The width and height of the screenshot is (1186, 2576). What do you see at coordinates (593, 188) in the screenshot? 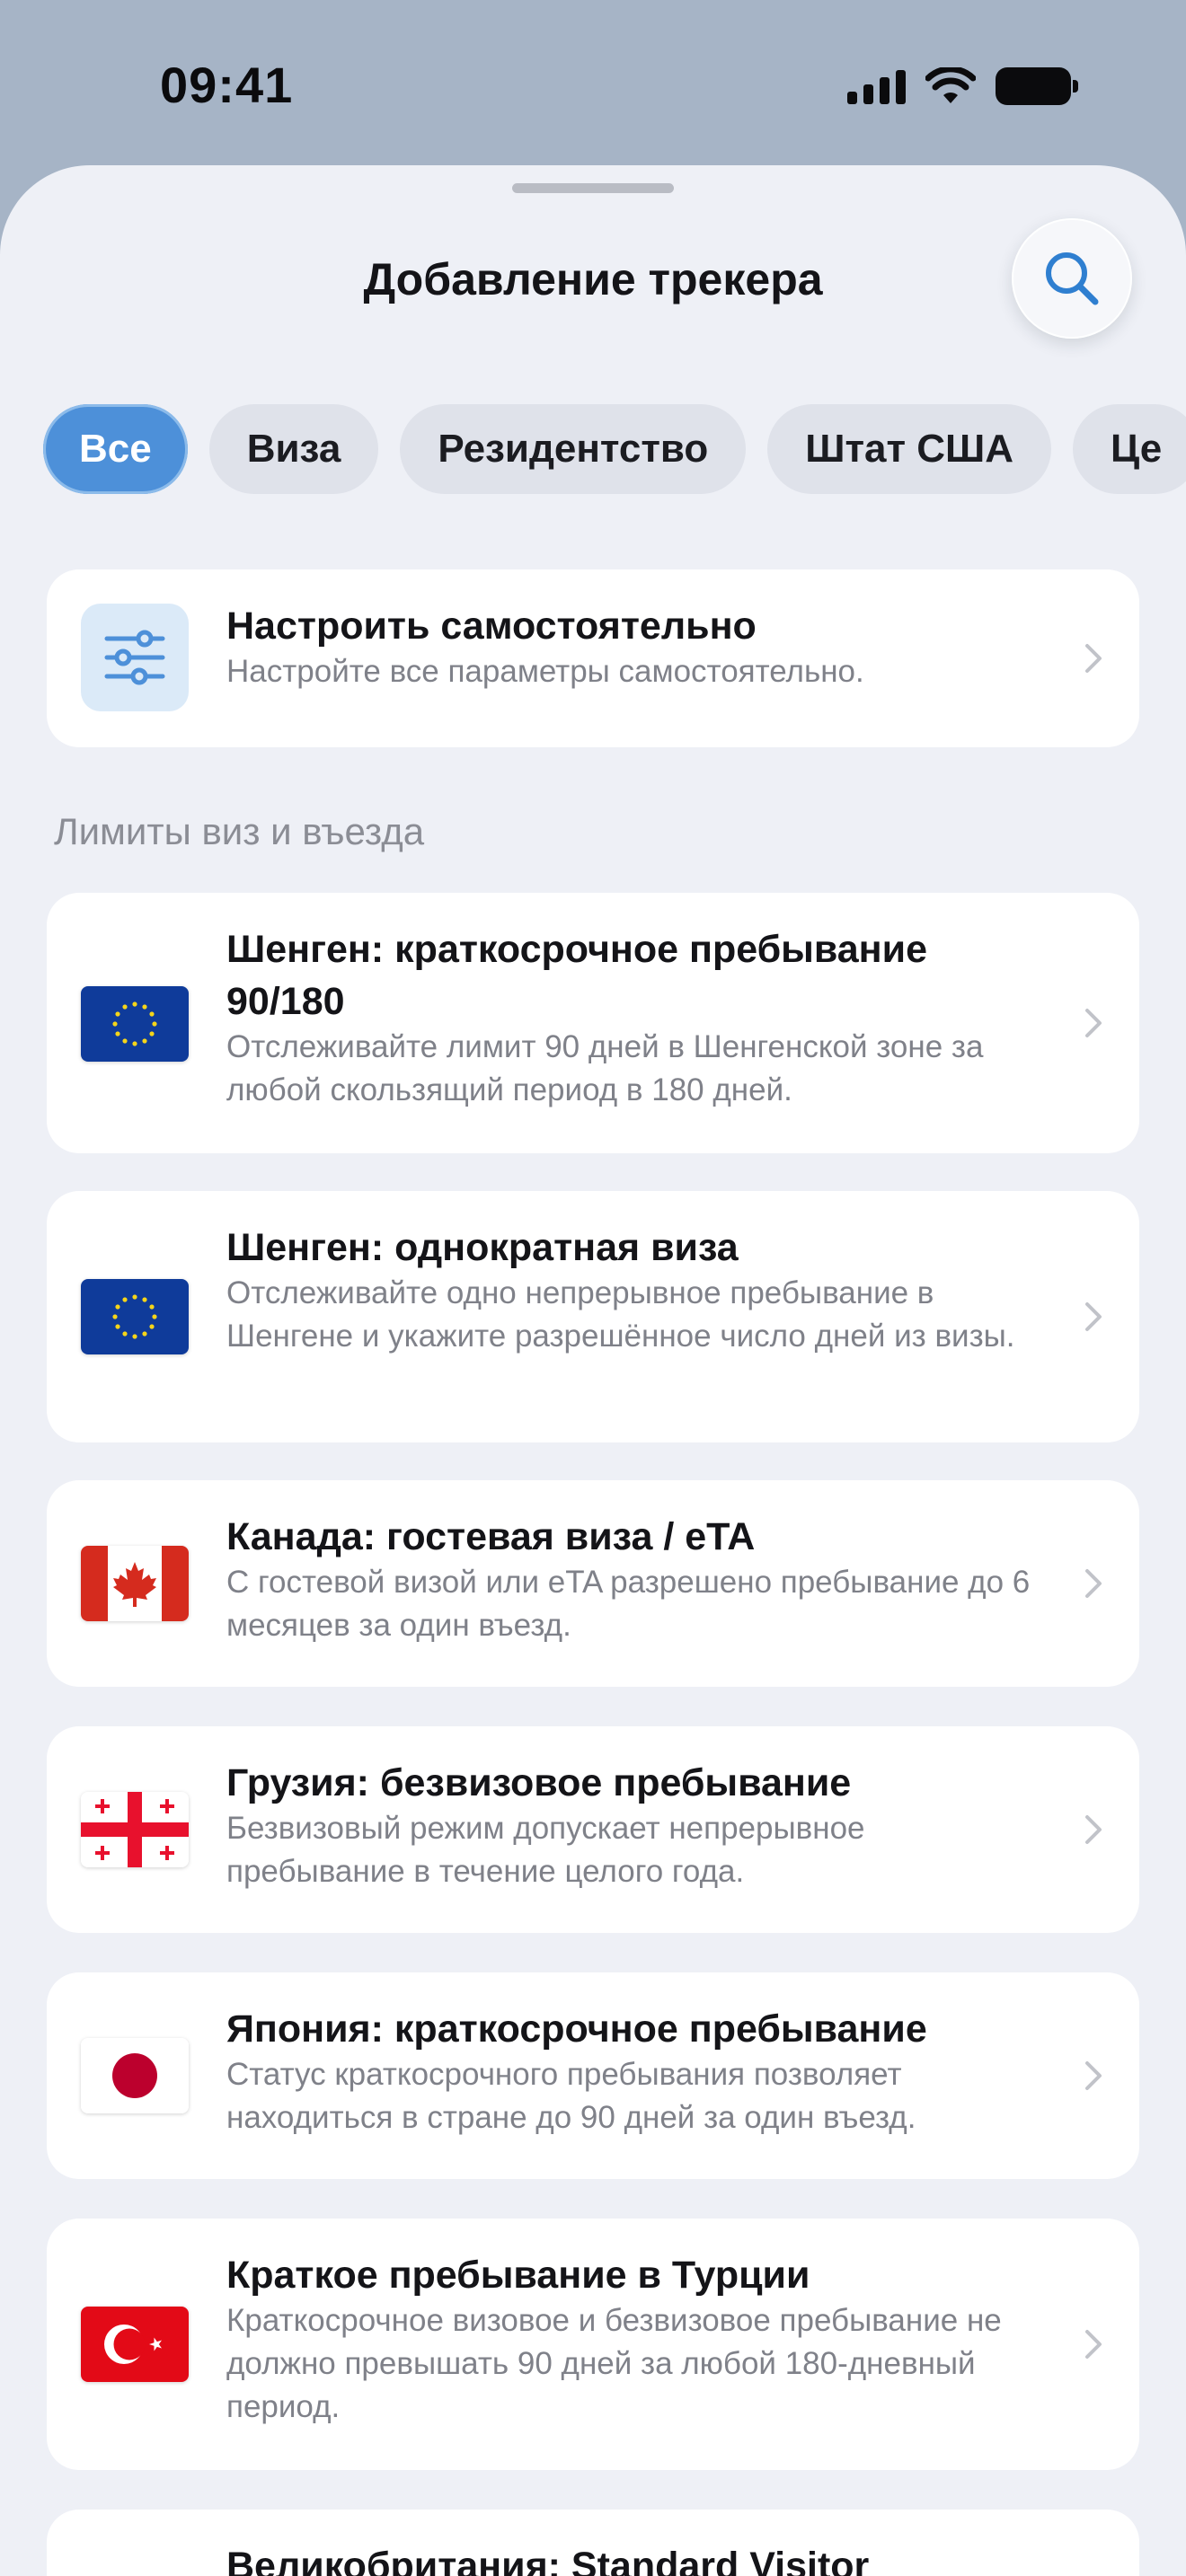
I see `sheet-grabber` at bounding box center [593, 188].